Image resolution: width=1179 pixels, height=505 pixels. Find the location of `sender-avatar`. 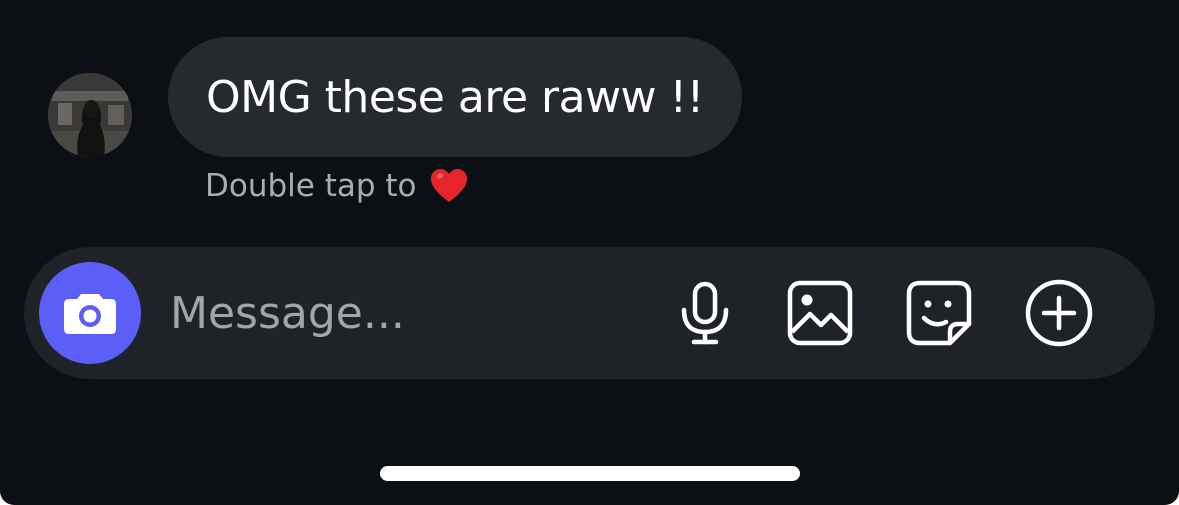

sender-avatar is located at coordinates (90, 115).